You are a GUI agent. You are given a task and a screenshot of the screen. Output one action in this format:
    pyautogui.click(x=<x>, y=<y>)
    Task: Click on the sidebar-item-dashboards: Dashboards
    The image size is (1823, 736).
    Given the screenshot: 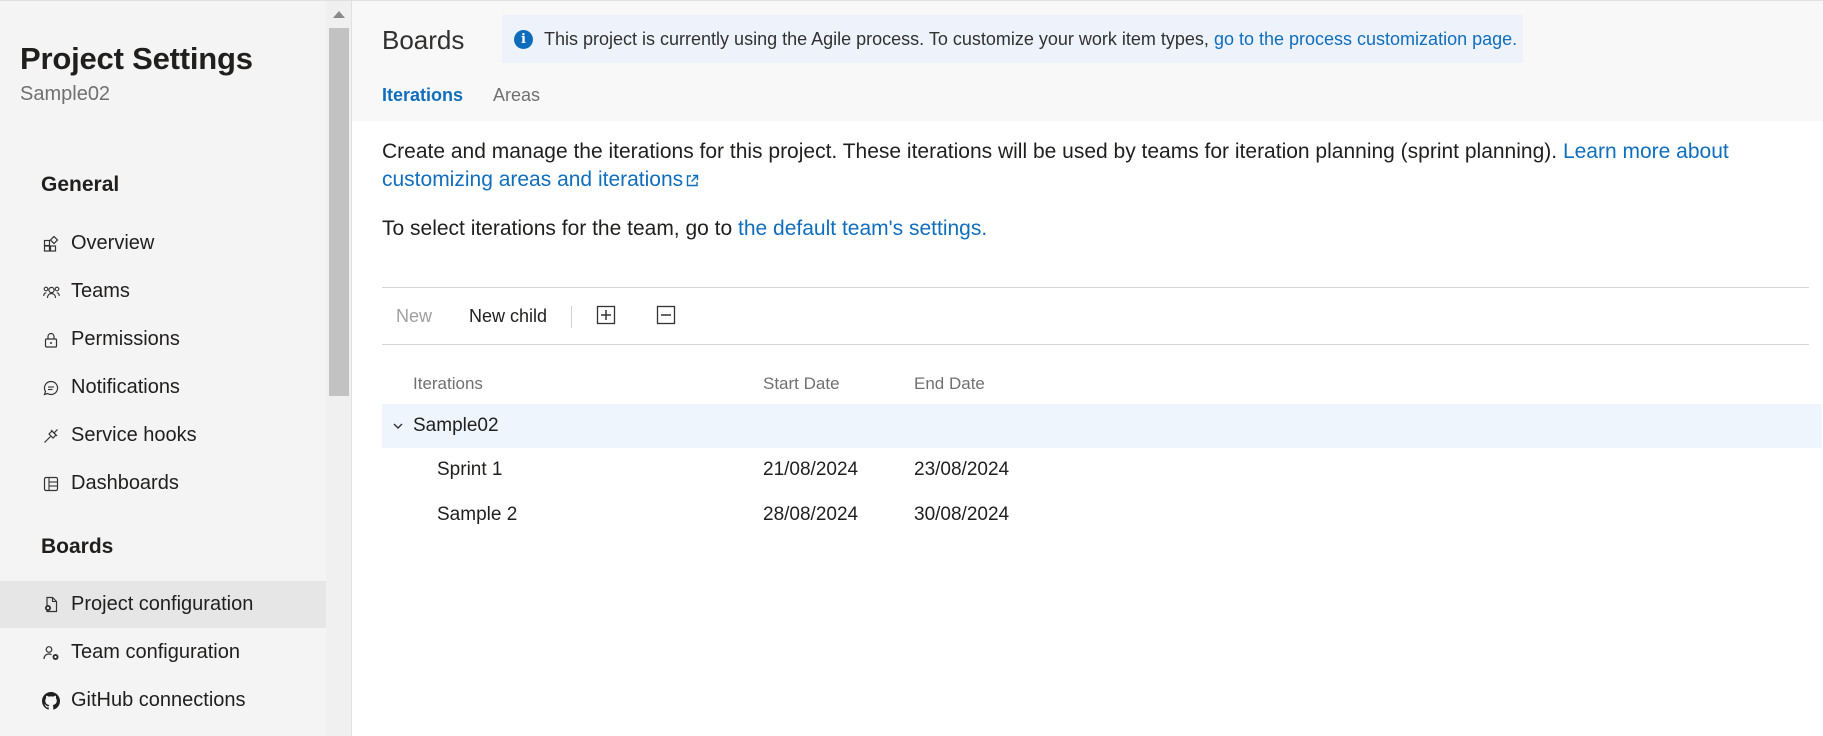 What is the action you would take?
    pyautogui.click(x=163, y=483)
    